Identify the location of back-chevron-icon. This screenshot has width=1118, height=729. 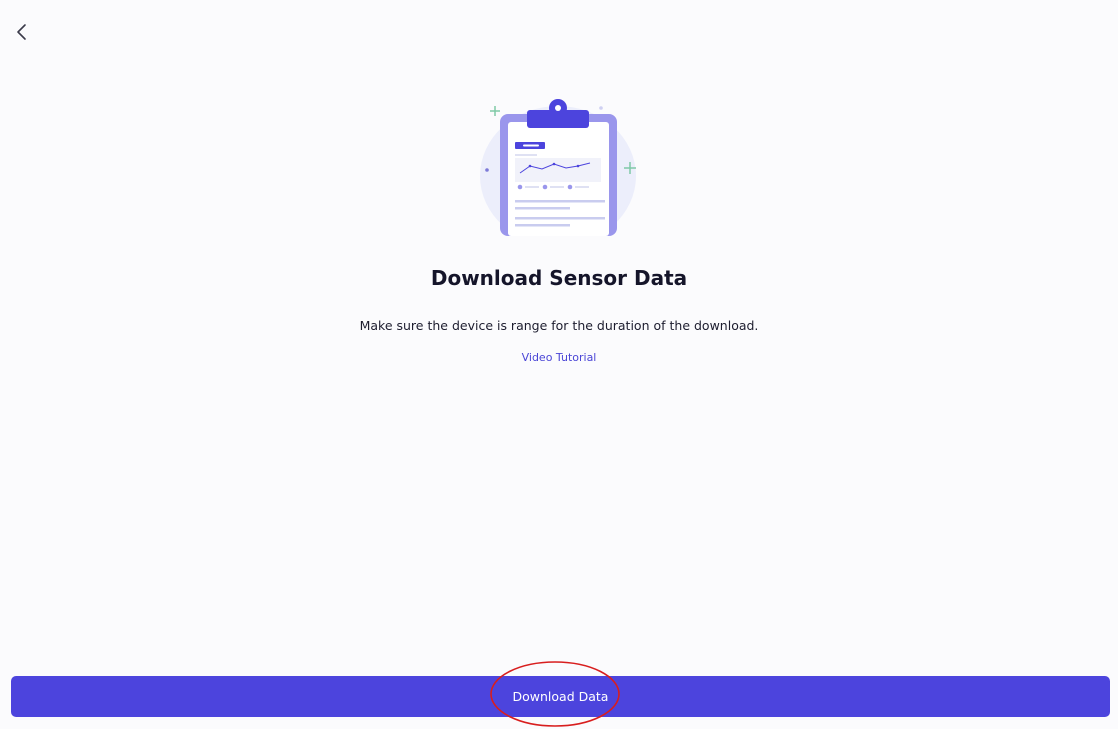
(22, 32).